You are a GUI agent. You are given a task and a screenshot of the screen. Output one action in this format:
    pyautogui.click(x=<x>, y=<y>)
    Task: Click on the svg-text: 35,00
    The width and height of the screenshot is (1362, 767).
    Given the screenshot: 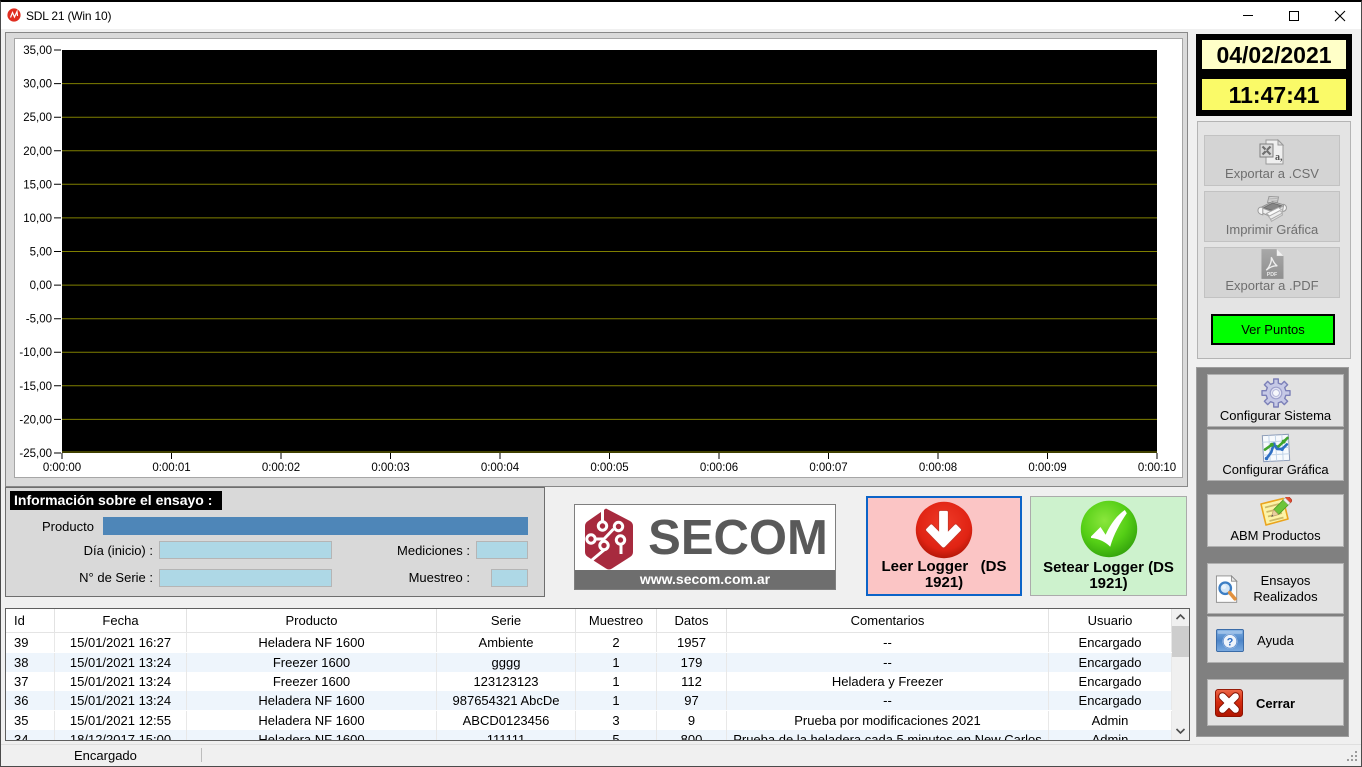 What is the action you would take?
    pyautogui.click(x=37, y=51)
    